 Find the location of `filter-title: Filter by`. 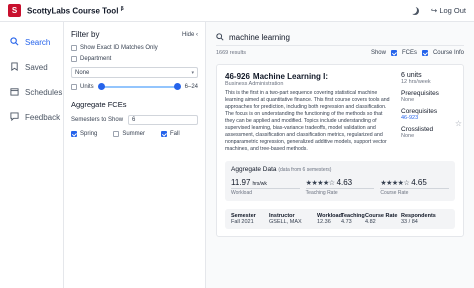

filter-title: Filter by is located at coordinates (85, 34).